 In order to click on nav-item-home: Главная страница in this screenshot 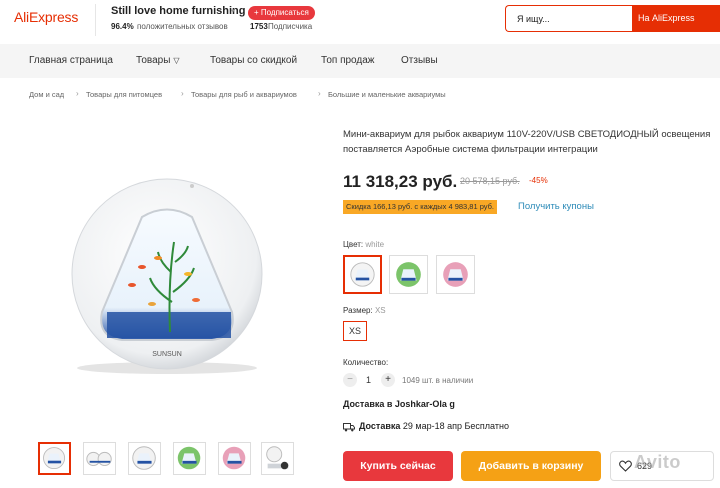, I will do `click(71, 60)`.